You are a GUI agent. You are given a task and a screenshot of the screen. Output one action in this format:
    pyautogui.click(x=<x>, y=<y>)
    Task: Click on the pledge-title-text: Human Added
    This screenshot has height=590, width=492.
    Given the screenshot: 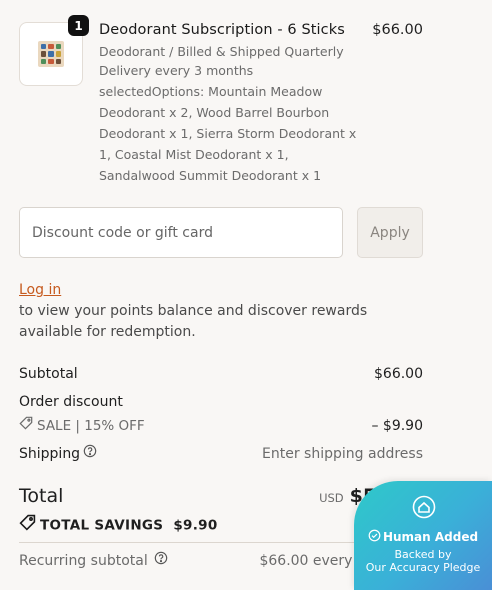 What is the action you would take?
    pyautogui.click(x=430, y=537)
    